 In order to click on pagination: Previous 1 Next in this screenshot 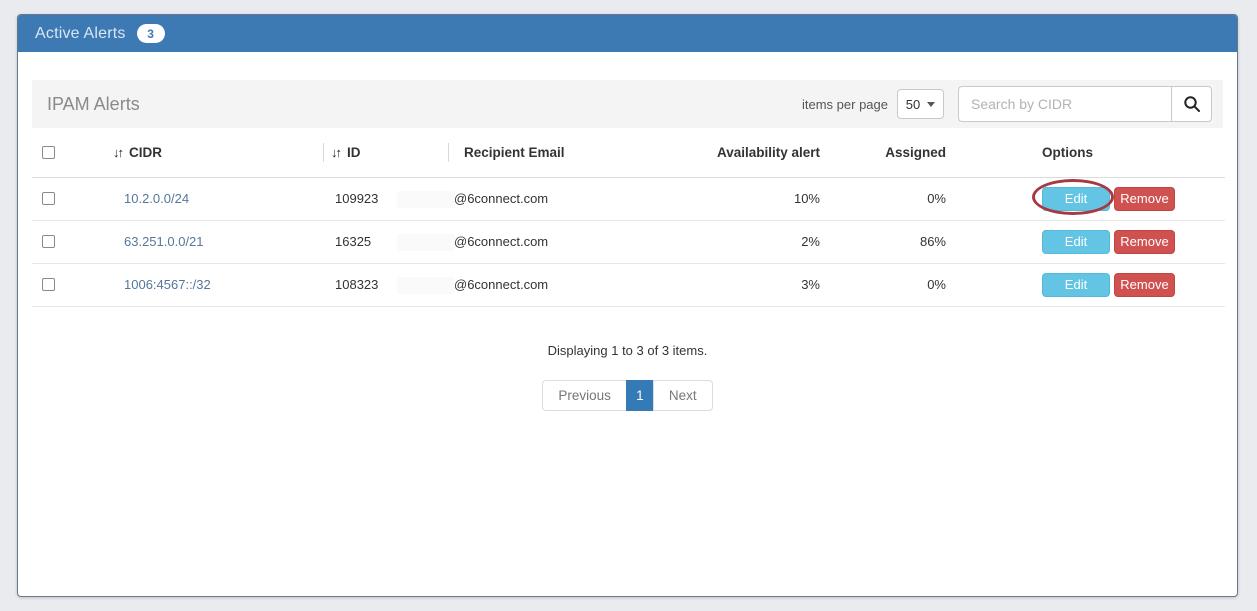, I will do `click(627, 395)`.